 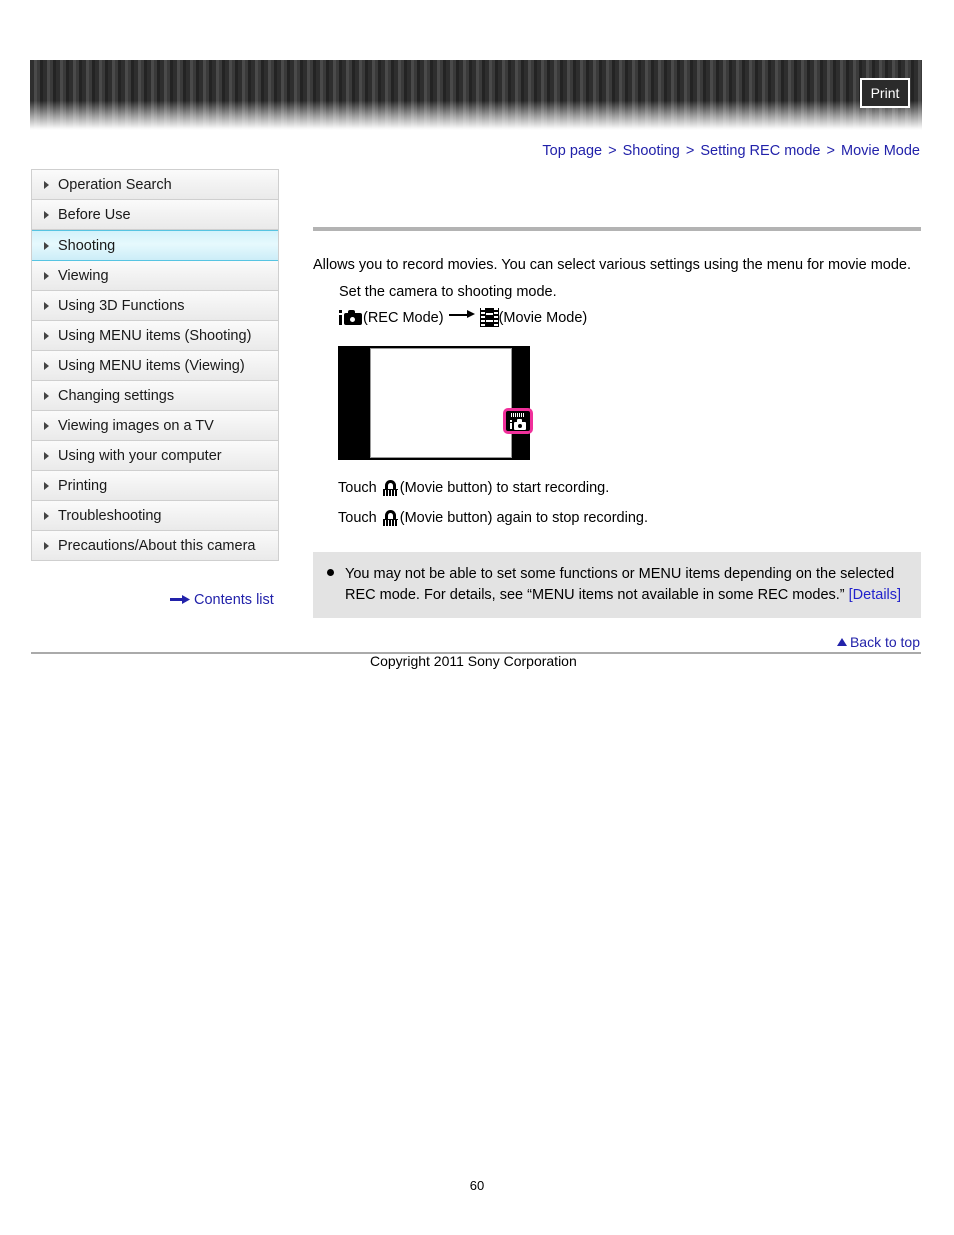 I want to click on touch-instruction-start: Touch (Movie button) to start recording., so click(x=629, y=488).